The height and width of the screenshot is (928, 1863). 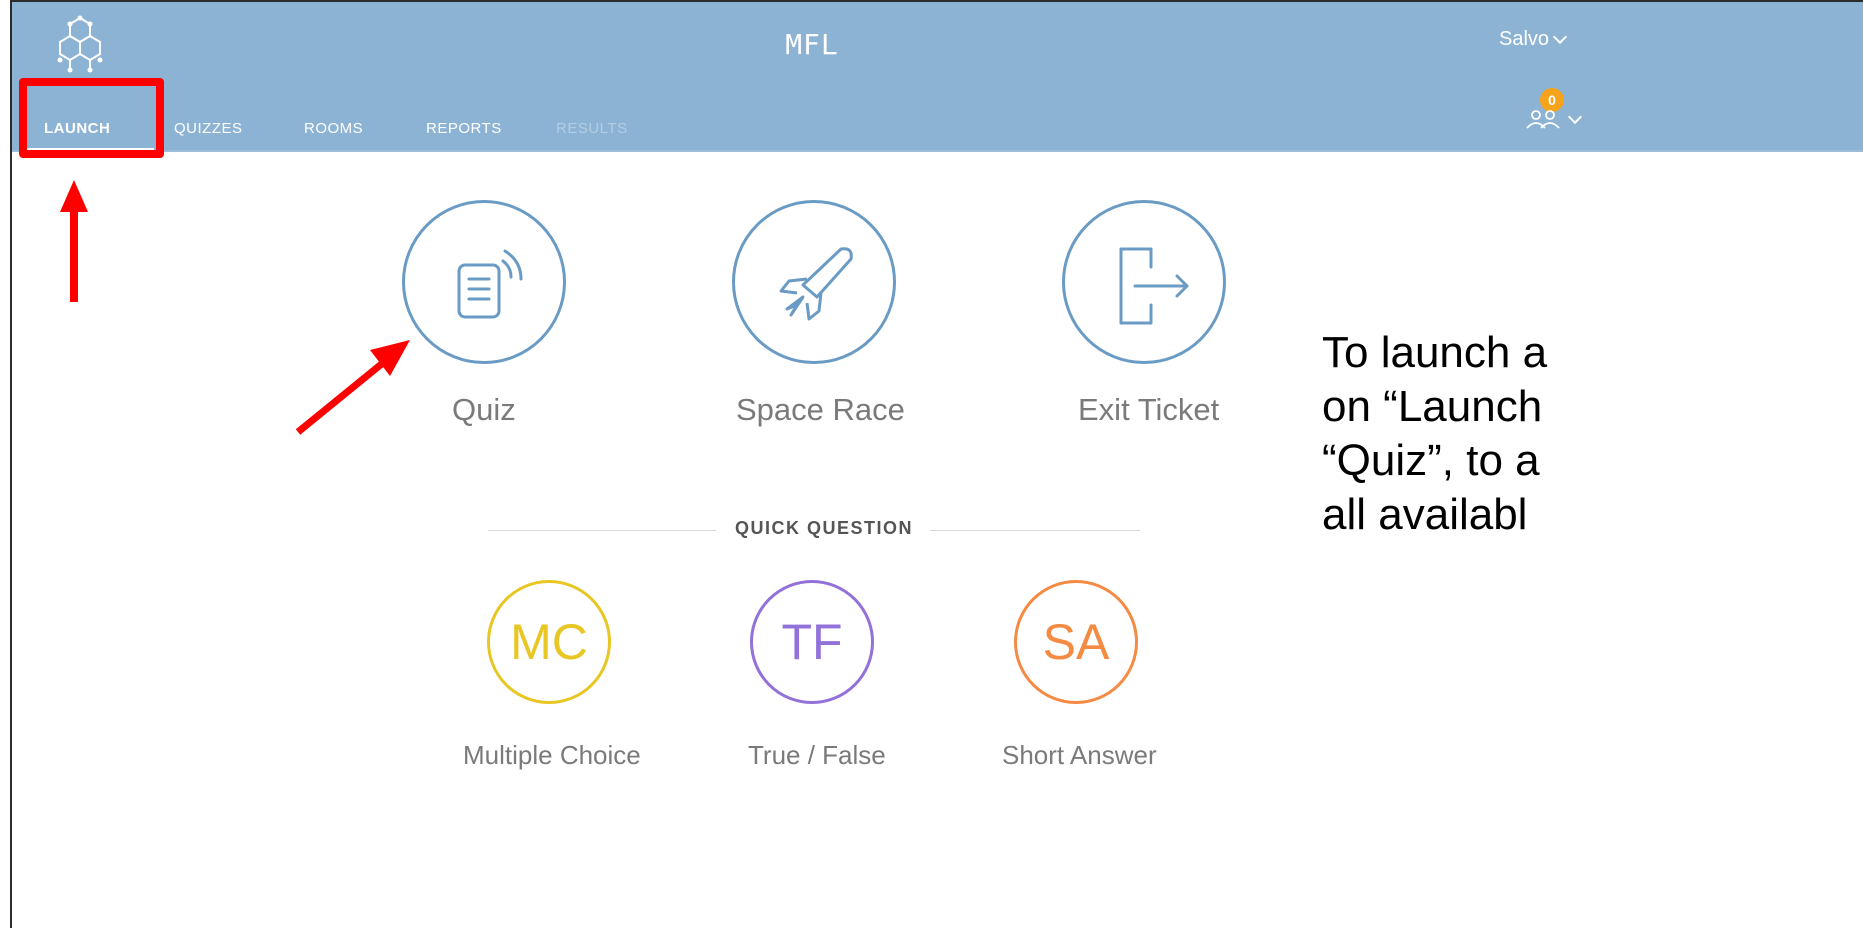 What do you see at coordinates (592, 128) in the screenshot?
I see `tab-results: RESULTS` at bounding box center [592, 128].